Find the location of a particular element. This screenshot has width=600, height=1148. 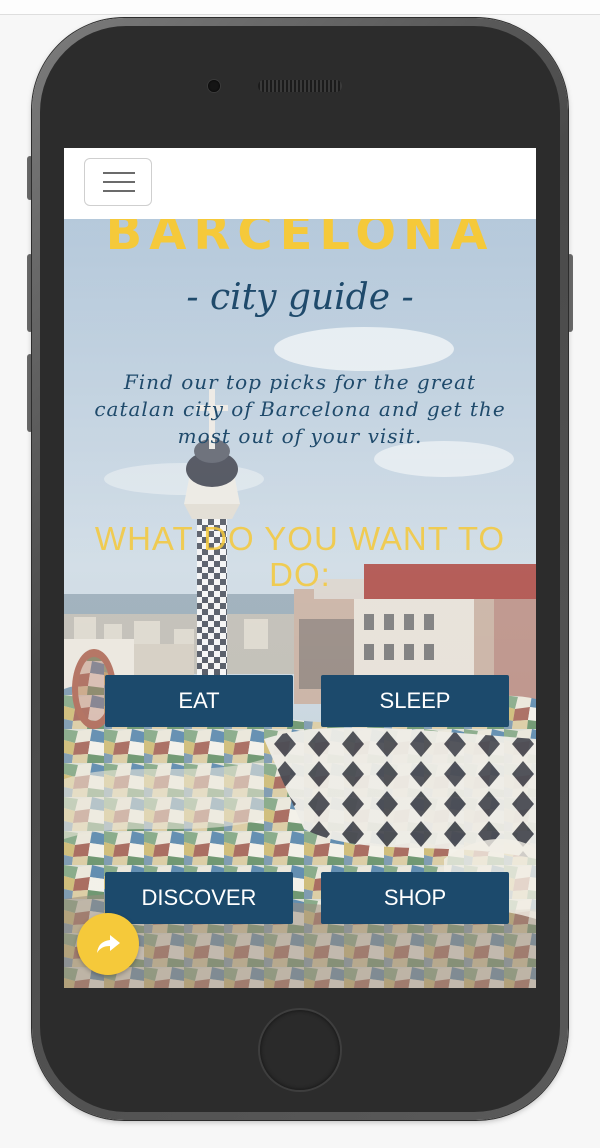

hero-title: BARCELONA is located at coordinates (300, 240).